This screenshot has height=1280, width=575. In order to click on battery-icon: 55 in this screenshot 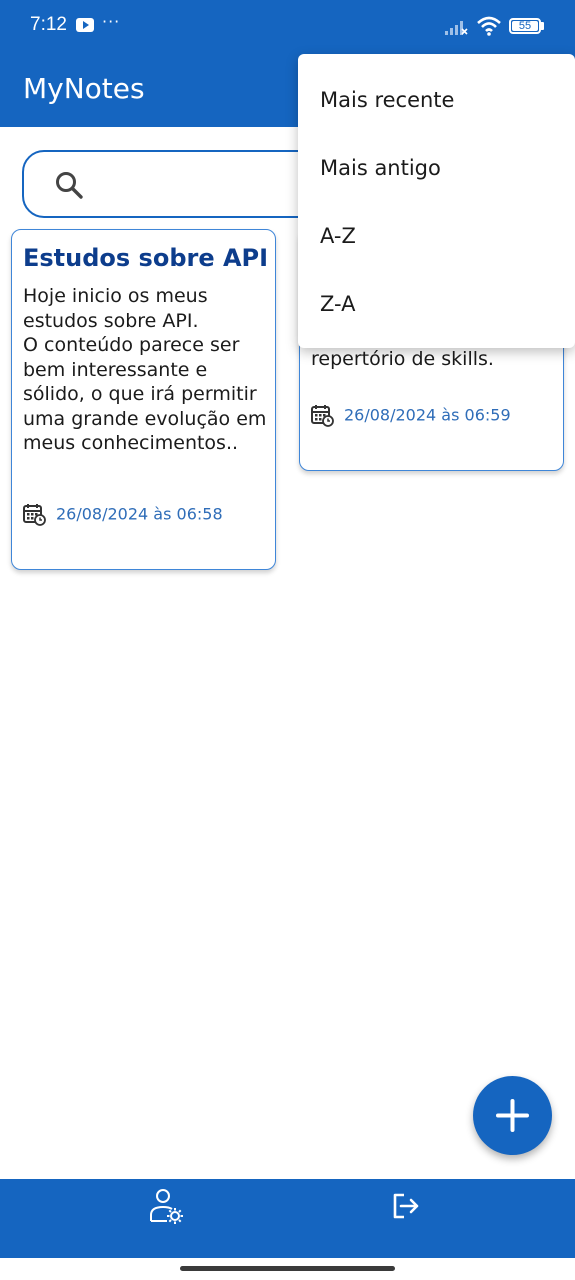, I will do `click(525, 26)`.